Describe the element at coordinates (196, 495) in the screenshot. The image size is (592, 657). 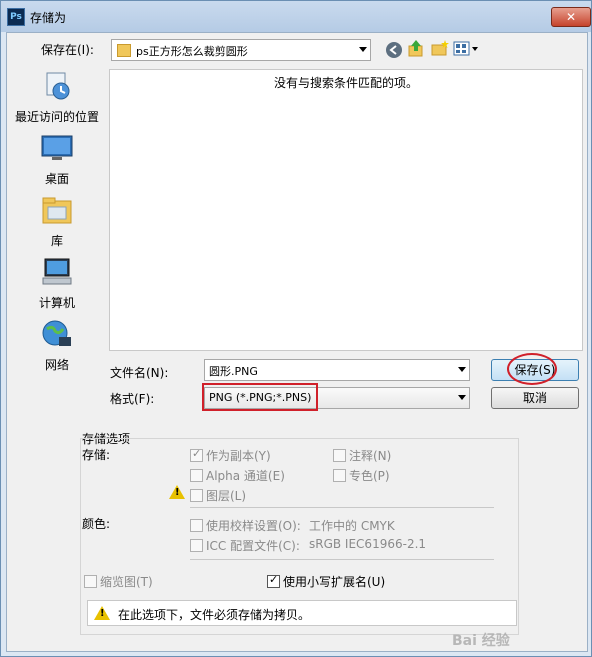
I see `layers-checkbox` at that location.